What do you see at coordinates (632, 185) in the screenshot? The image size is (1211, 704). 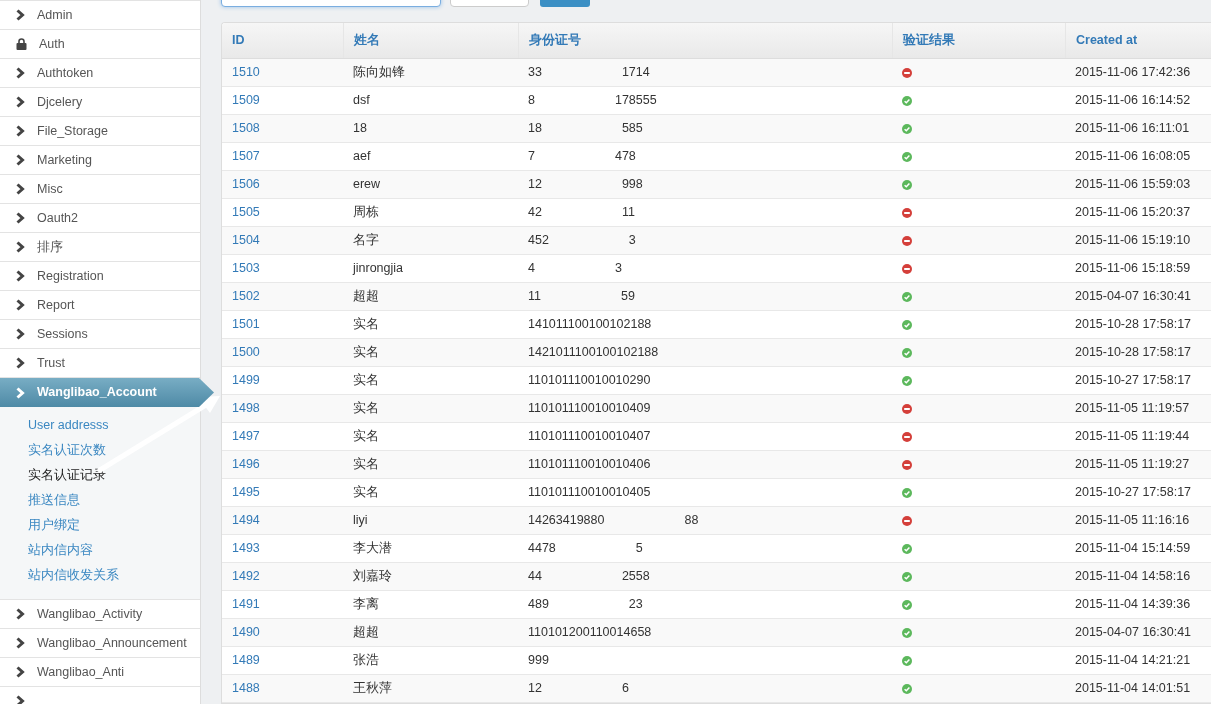 I see `id-number-cell-text: 998` at bounding box center [632, 185].